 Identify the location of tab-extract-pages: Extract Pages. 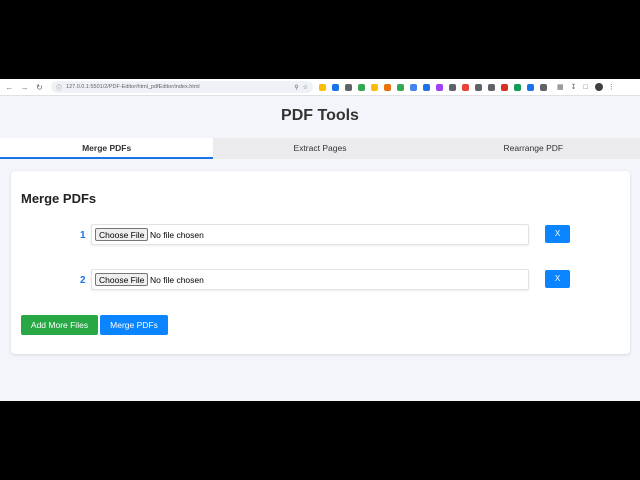
(319, 148).